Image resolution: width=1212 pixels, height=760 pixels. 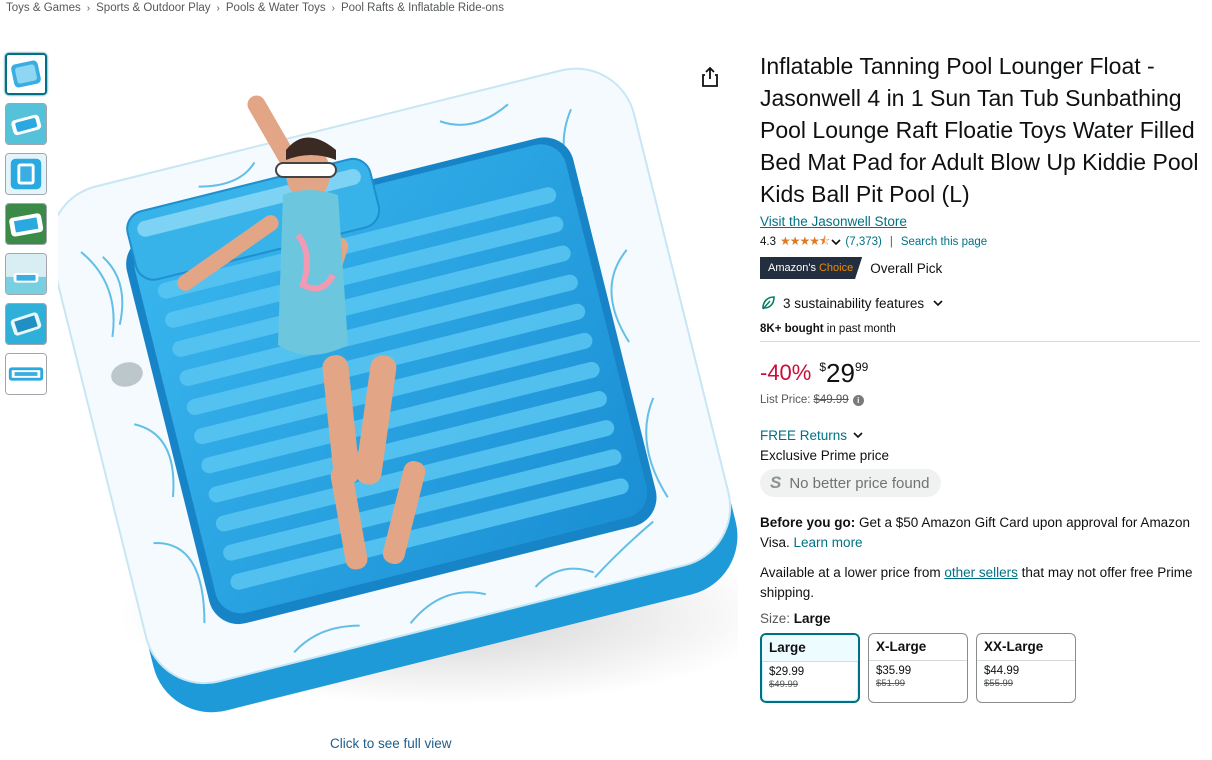 What do you see at coordinates (792, 268) in the screenshot?
I see `badge-prefix: Amazon's` at bounding box center [792, 268].